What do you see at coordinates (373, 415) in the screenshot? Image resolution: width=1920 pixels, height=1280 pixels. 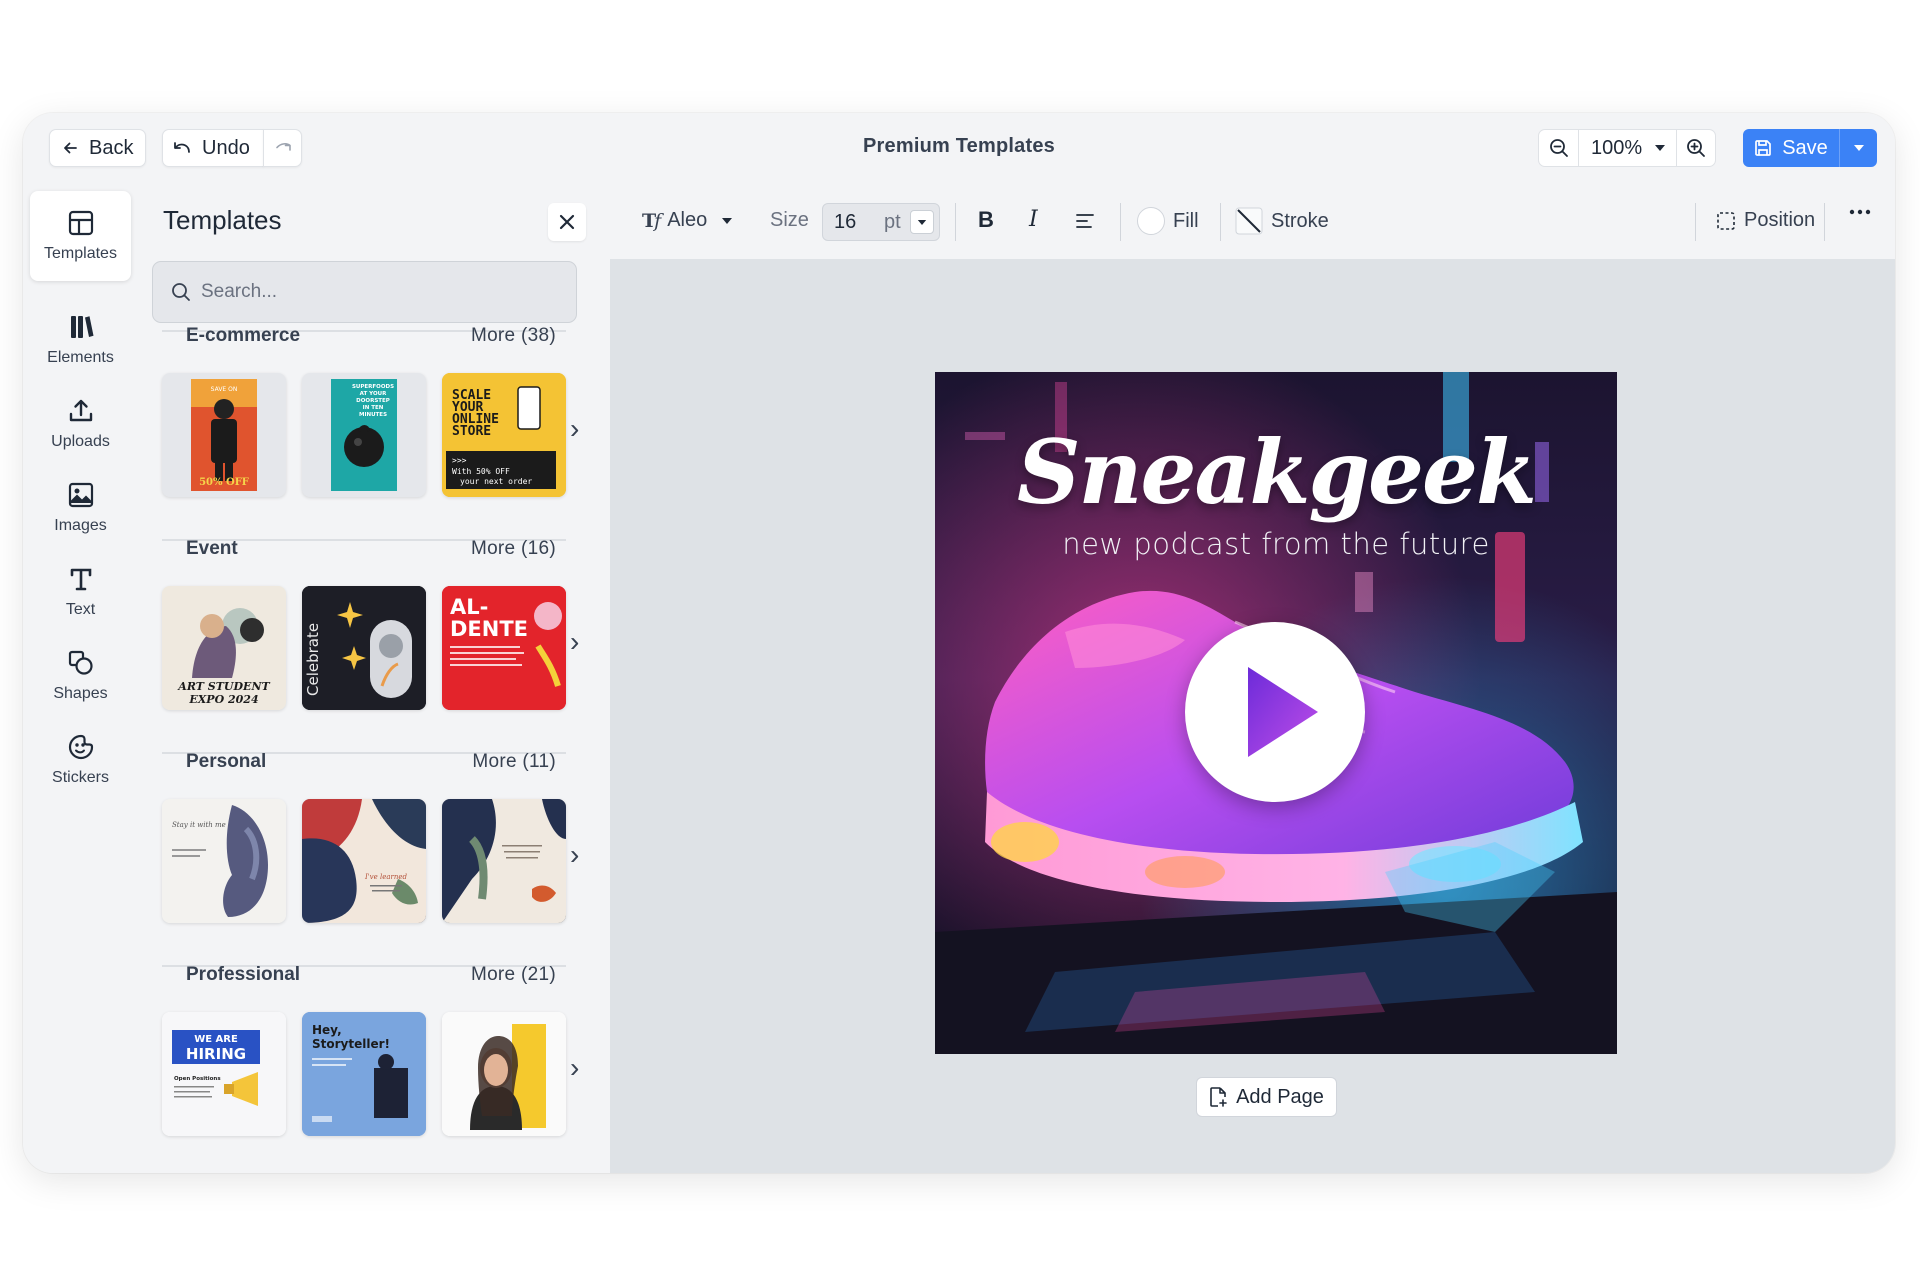 I see `thumb-text: MINUTES` at bounding box center [373, 415].